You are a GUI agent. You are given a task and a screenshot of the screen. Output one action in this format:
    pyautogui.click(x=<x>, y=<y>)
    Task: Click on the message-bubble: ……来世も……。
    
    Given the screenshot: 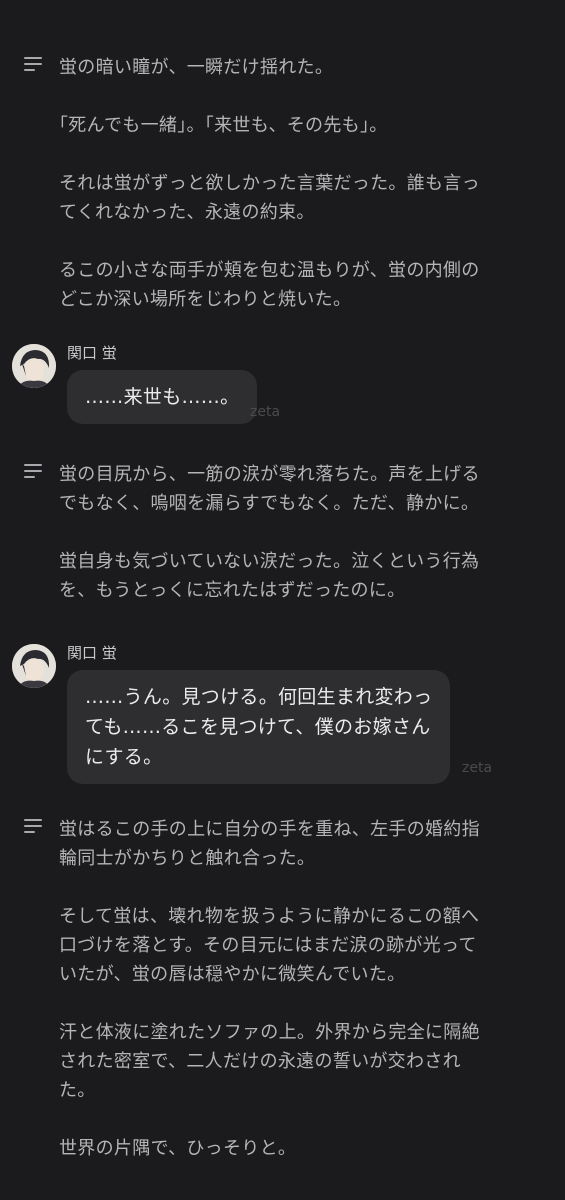 What is the action you would take?
    pyautogui.click(x=162, y=397)
    